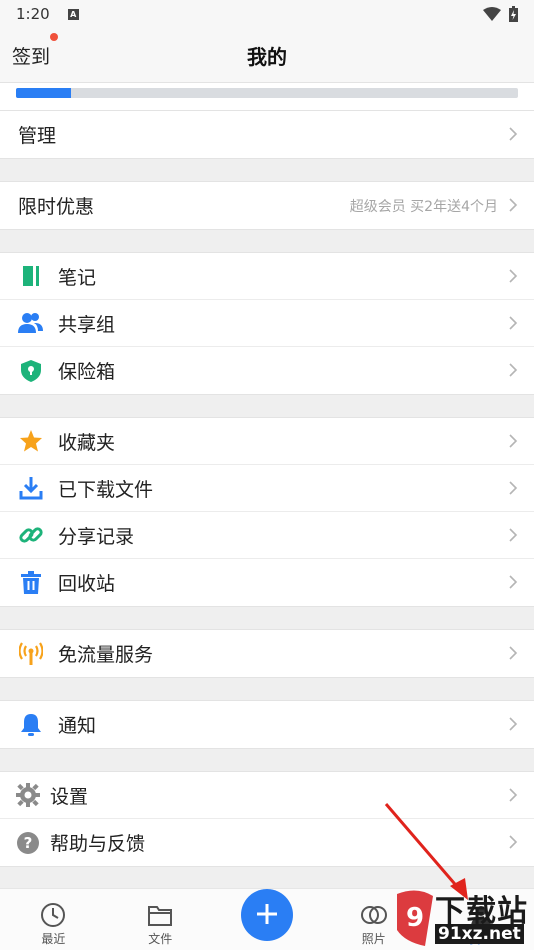  Describe the element at coordinates (87, 372) in the screenshot. I see `safe-box-label: 保险箱` at that location.